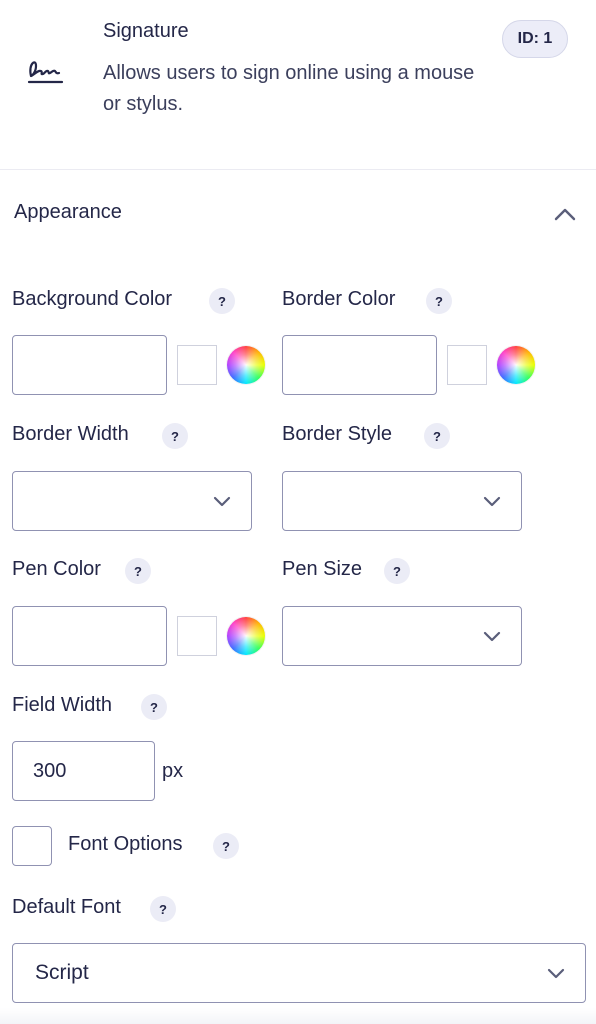 The width and height of the screenshot is (596, 1024). I want to click on border-style-select, so click(402, 501).